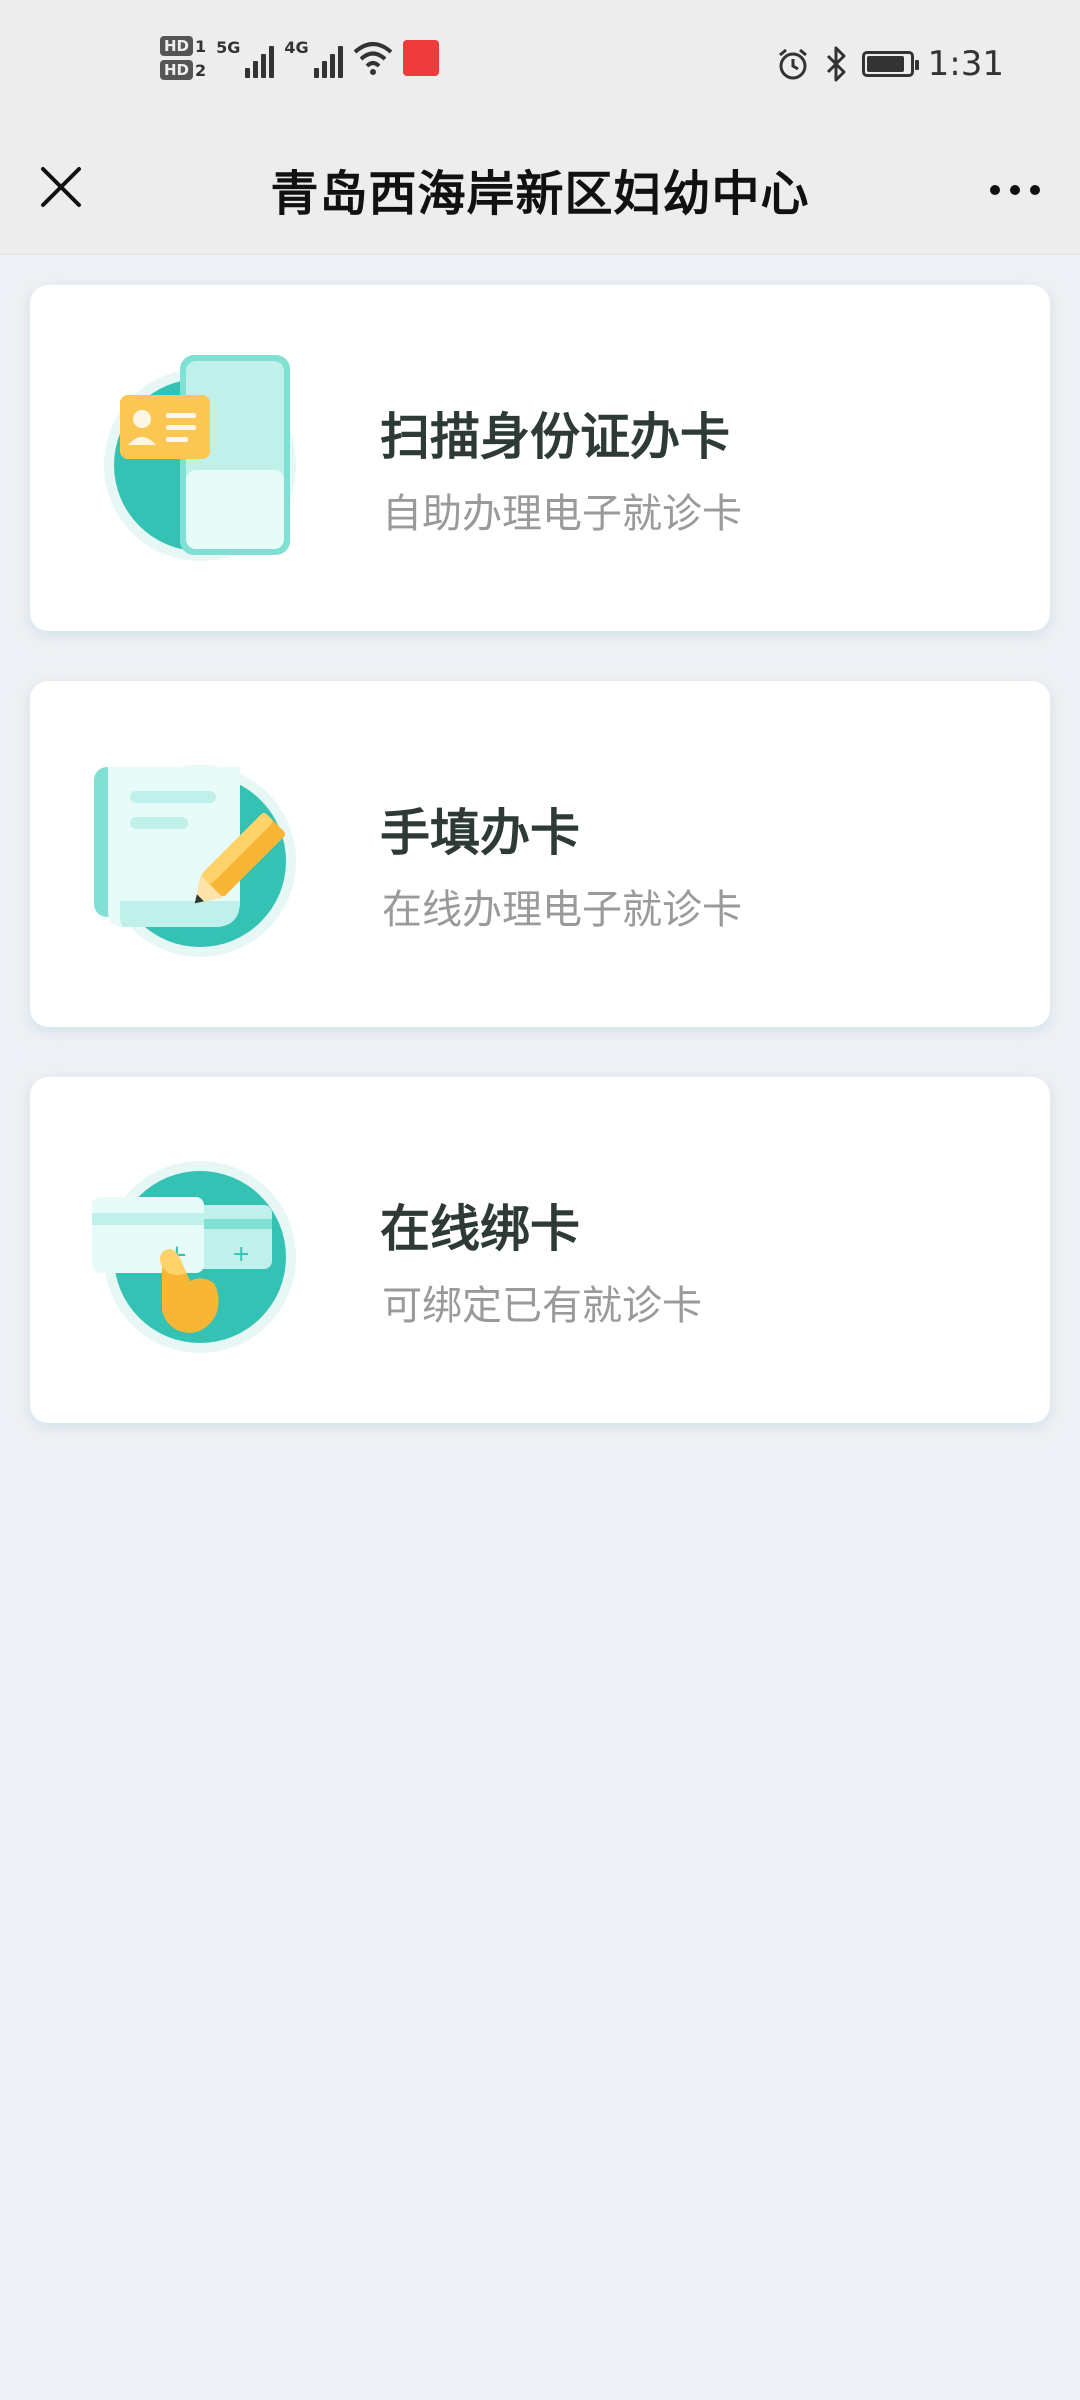 This screenshot has height=2400, width=1080. What do you see at coordinates (313, 58) in the screenshot?
I see `signal-4g-icon: 4G` at bounding box center [313, 58].